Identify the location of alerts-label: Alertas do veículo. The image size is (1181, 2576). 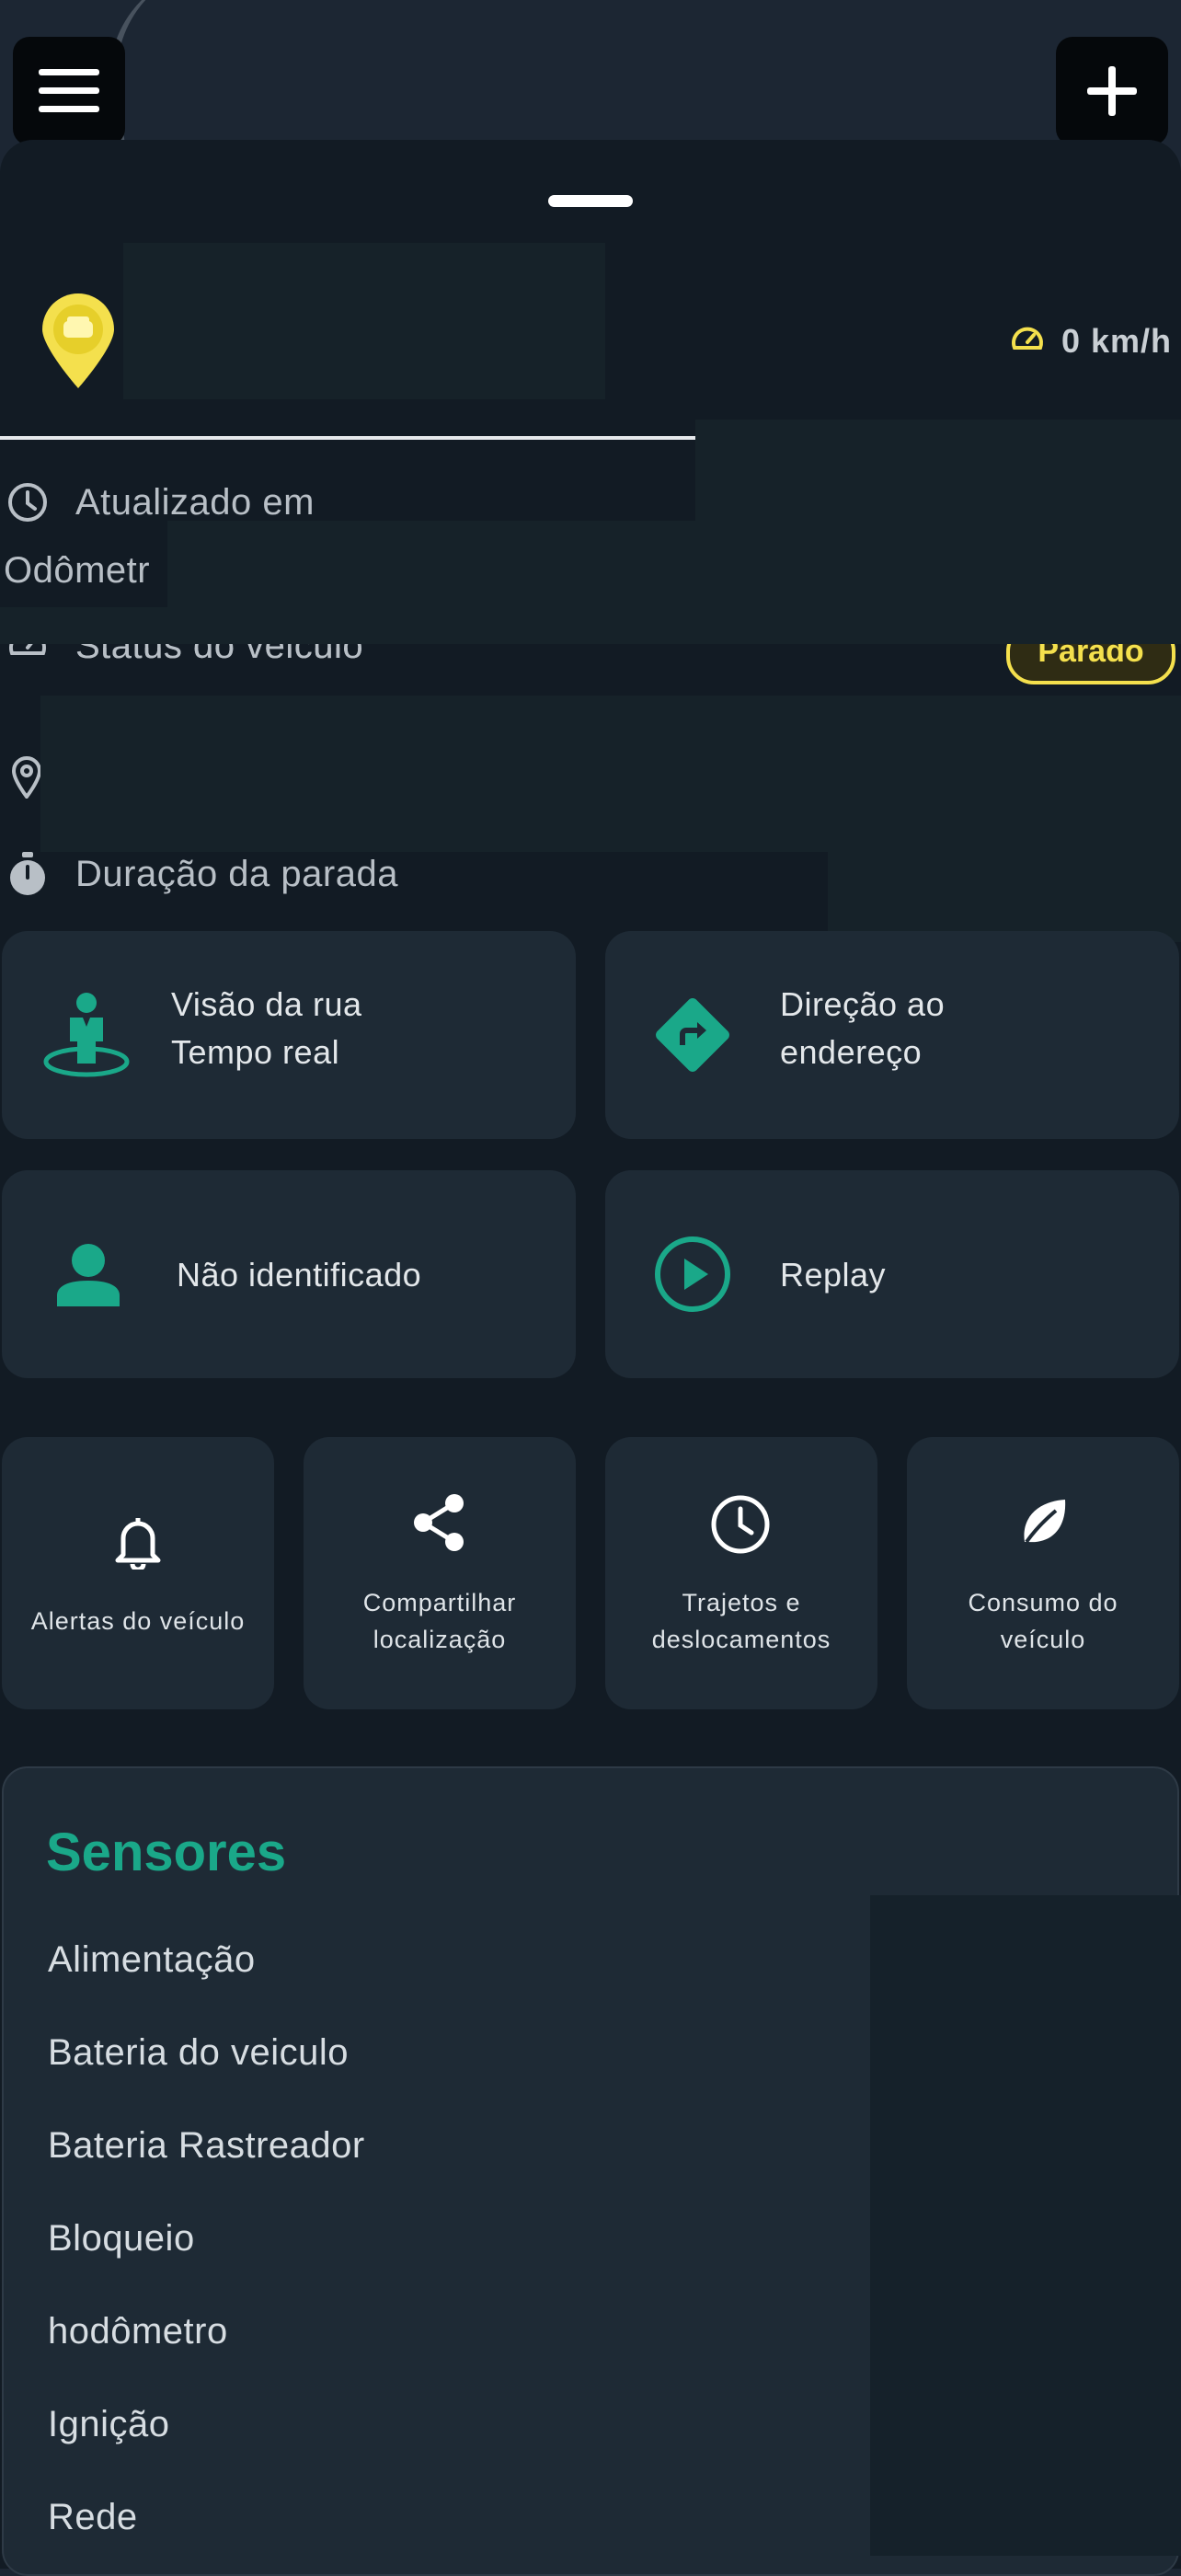
(138, 1621).